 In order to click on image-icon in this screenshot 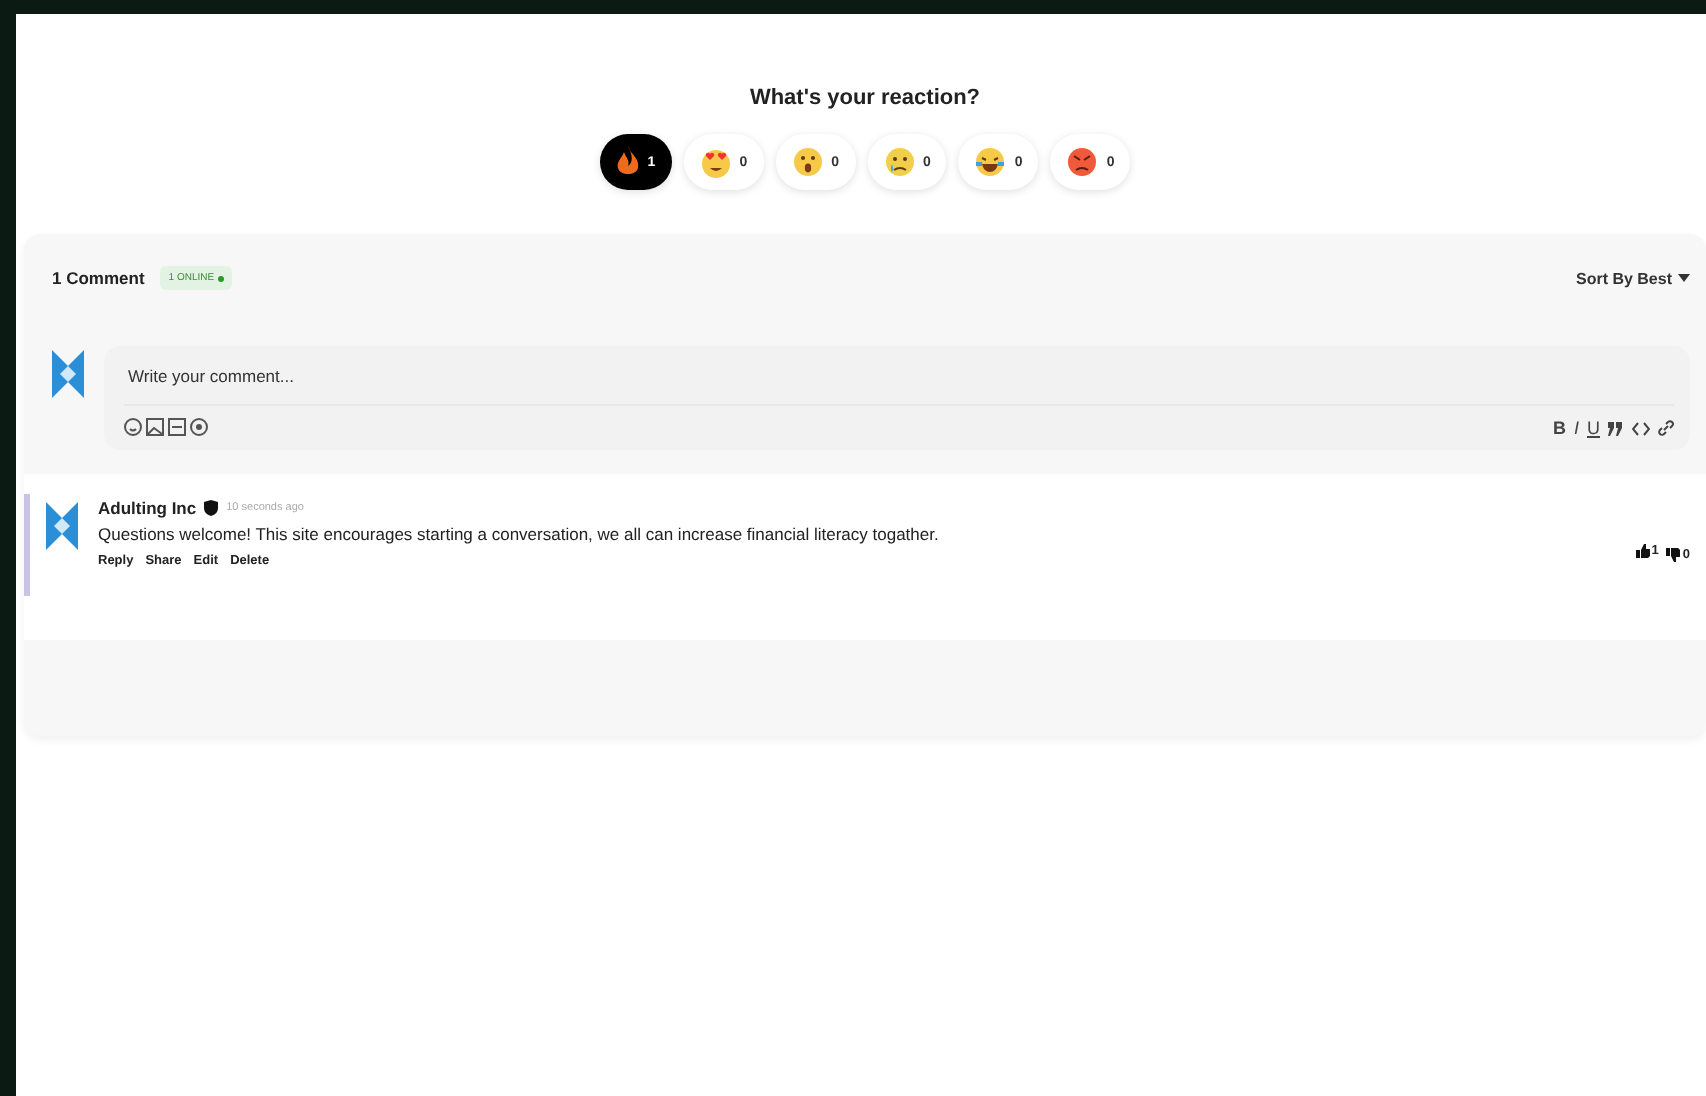, I will do `click(155, 427)`.